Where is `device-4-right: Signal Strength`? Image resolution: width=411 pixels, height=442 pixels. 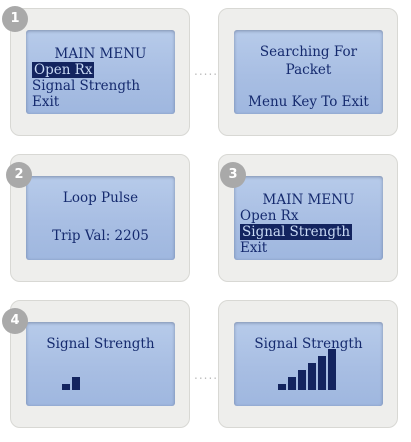
device-4-right: Signal Strength is located at coordinates (308, 364).